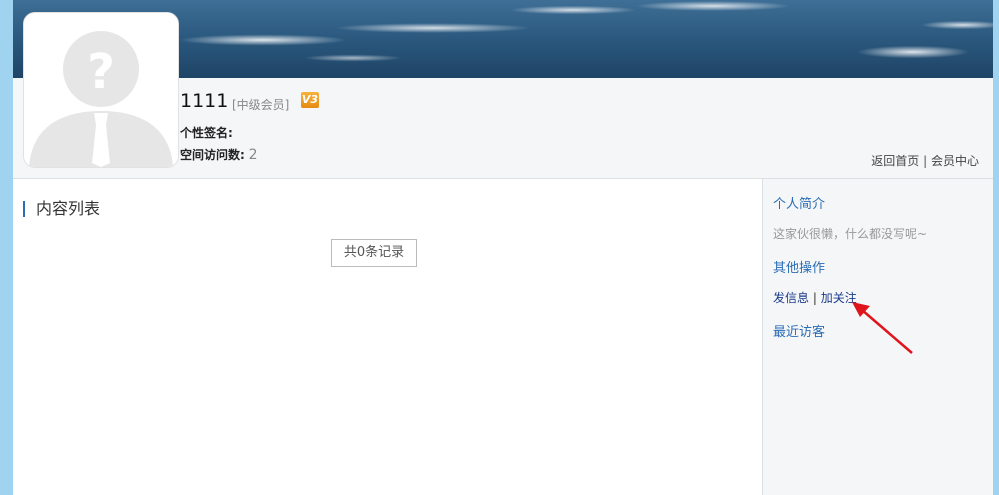 The height and width of the screenshot is (495, 999). What do you see at coordinates (895, 161) in the screenshot?
I see `home-link: 返回首页` at bounding box center [895, 161].